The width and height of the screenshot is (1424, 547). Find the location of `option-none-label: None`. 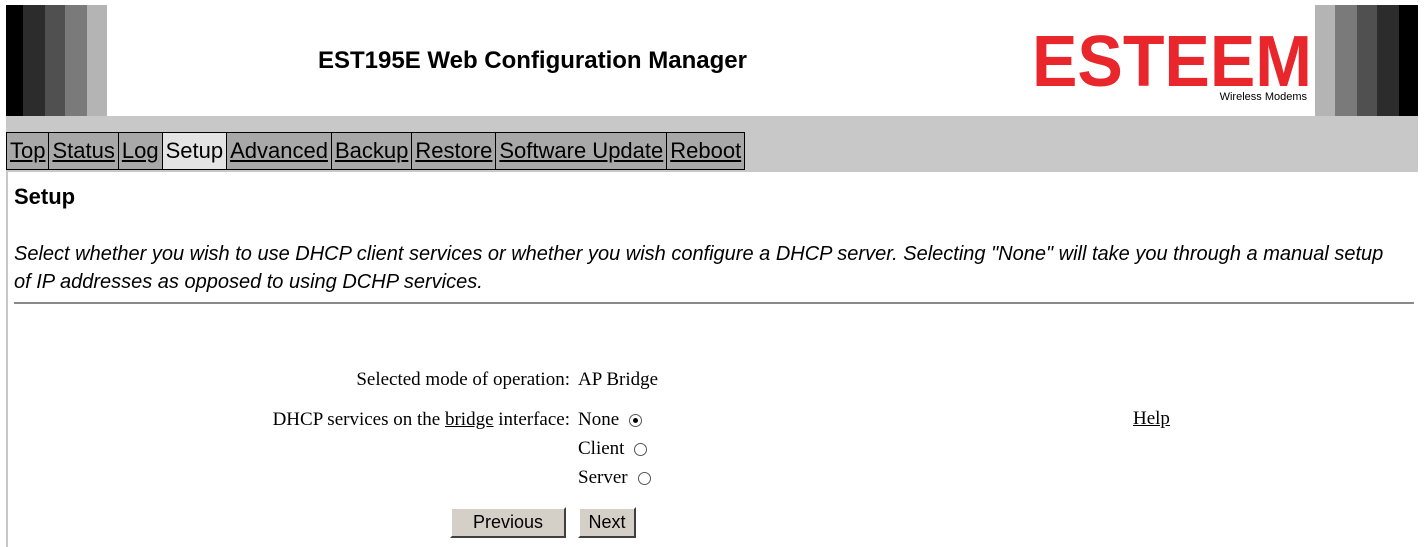

option-none-label: None is located at coordinates (599, 419).